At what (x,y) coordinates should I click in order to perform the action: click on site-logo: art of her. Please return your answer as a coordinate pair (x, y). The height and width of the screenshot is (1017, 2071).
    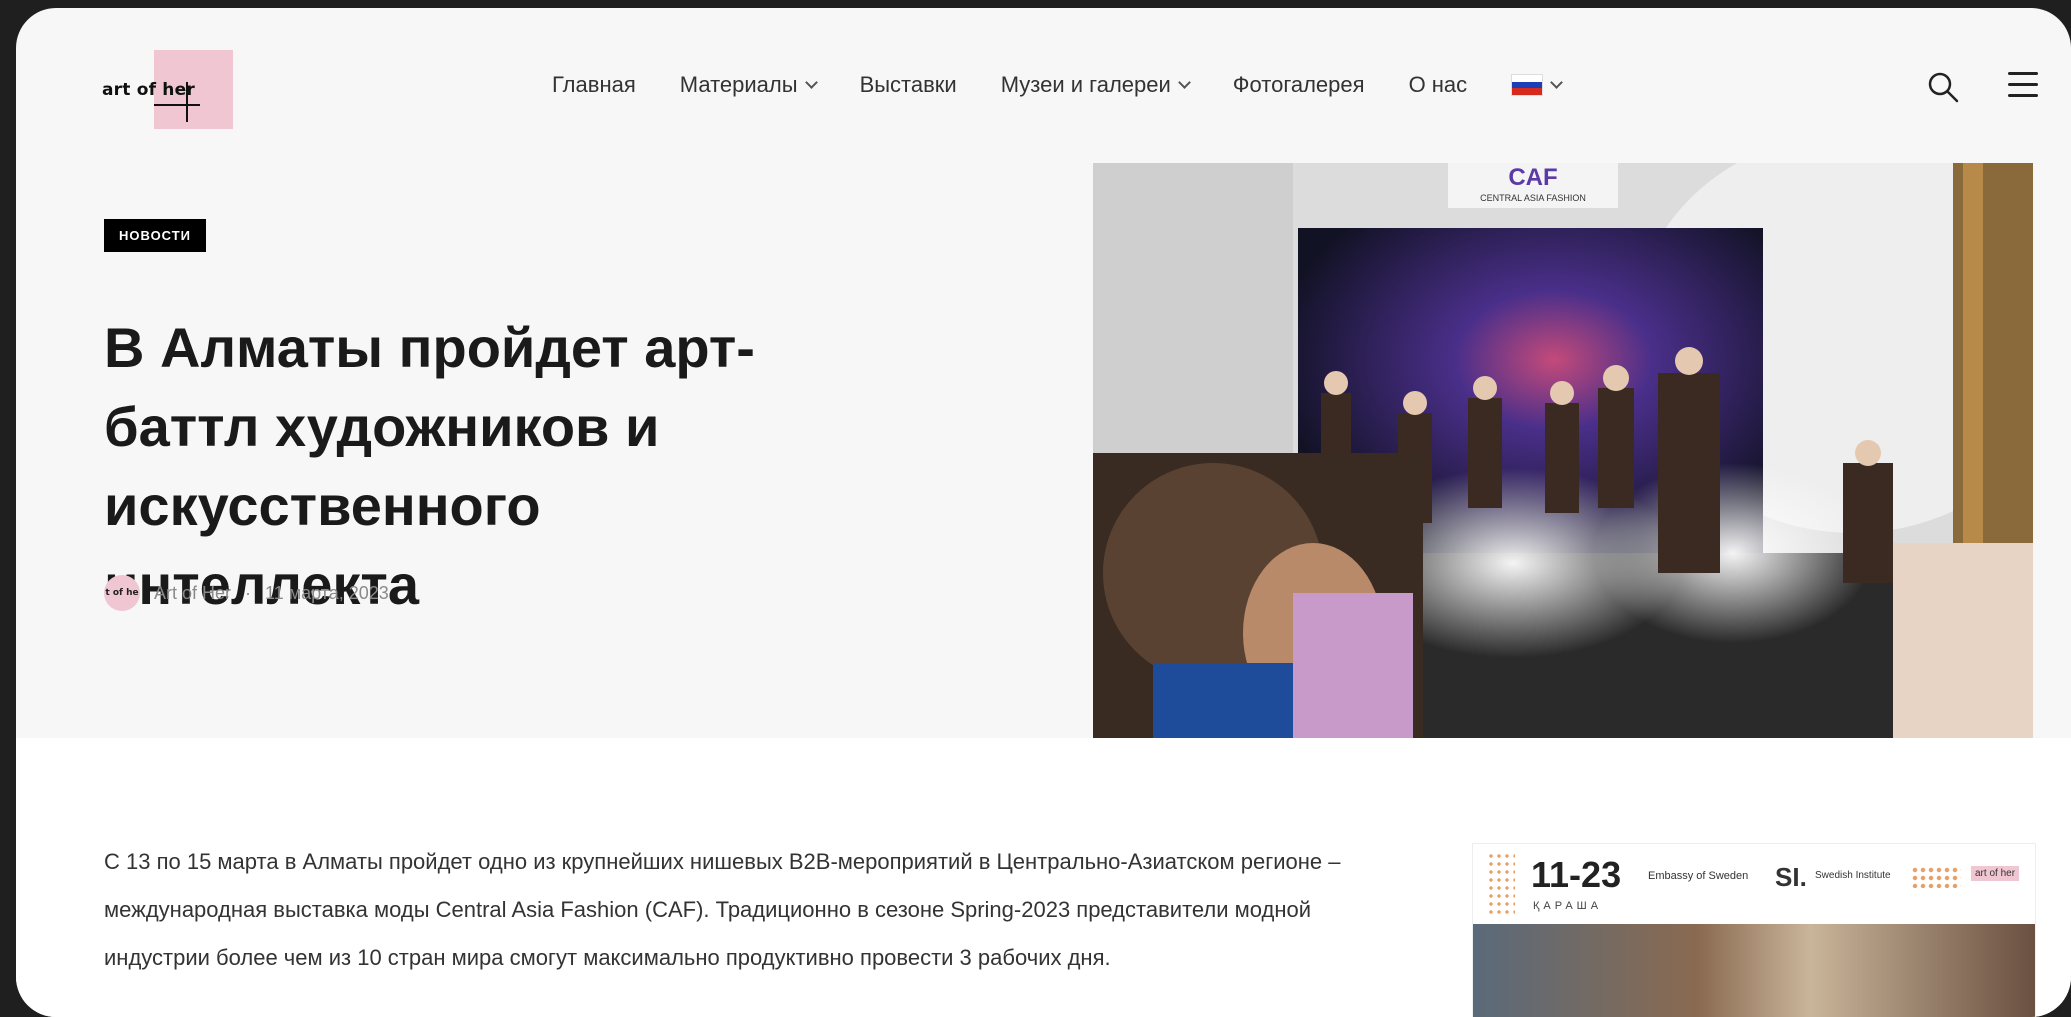
    Looking at the image, I should click on (177, 87).